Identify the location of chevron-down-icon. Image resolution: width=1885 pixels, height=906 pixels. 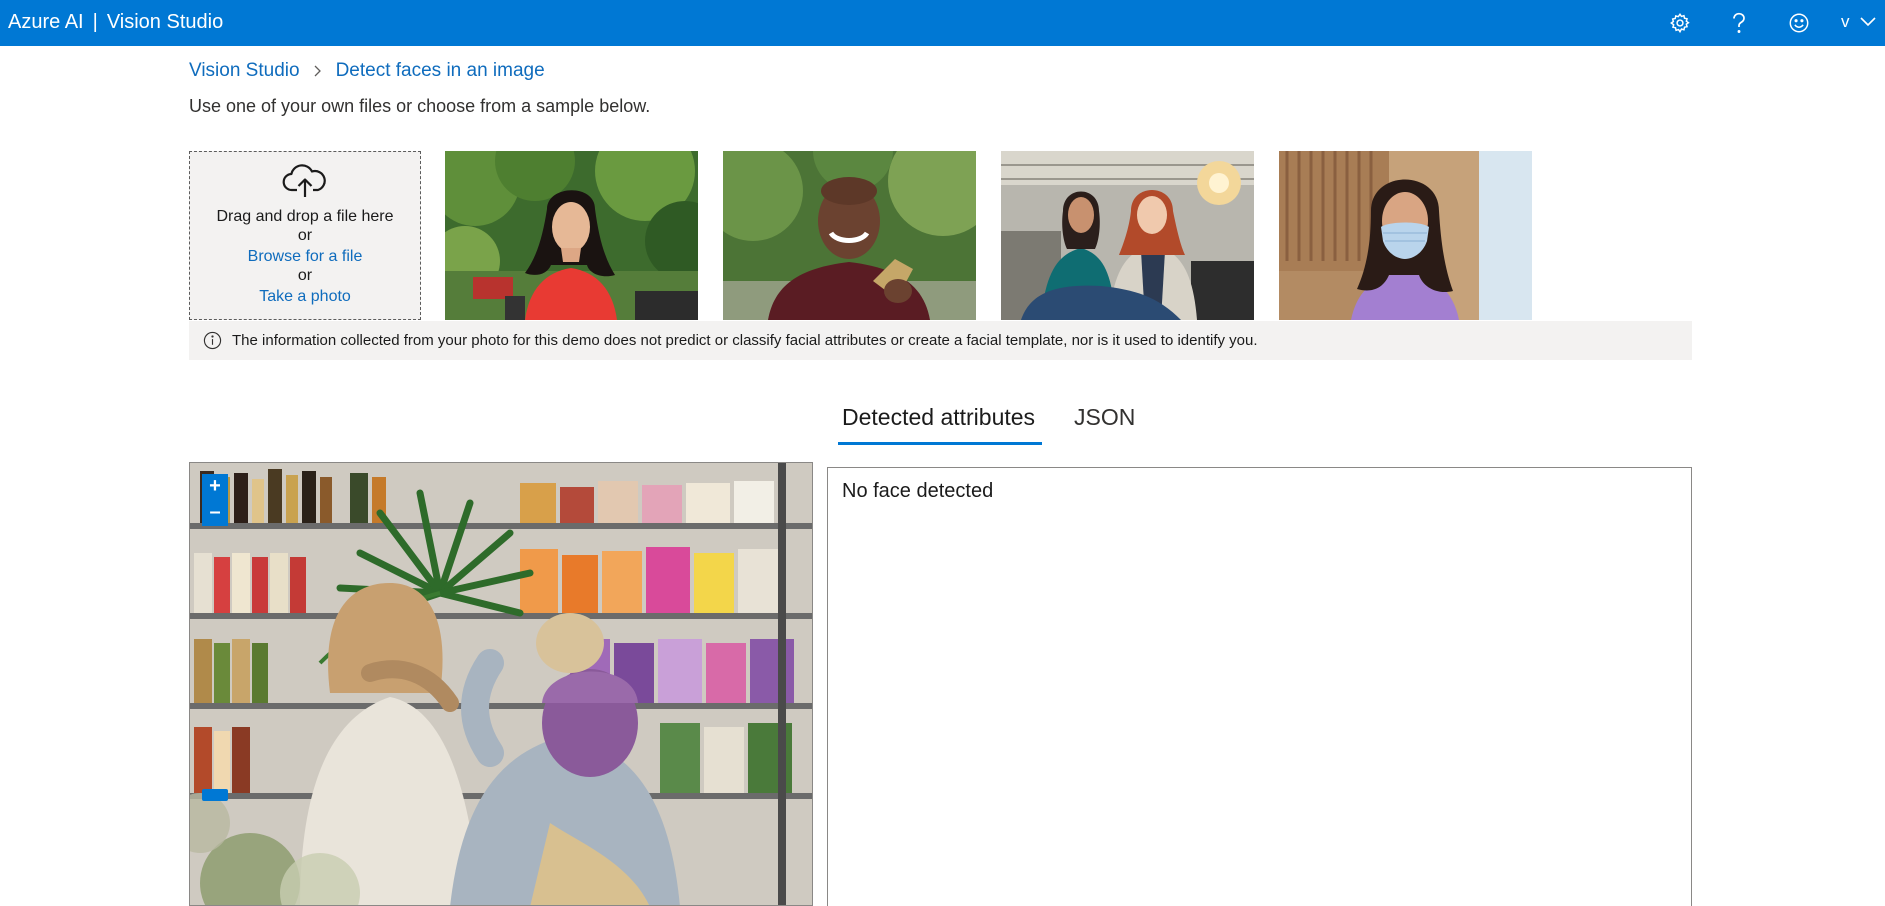
(1868, 24).